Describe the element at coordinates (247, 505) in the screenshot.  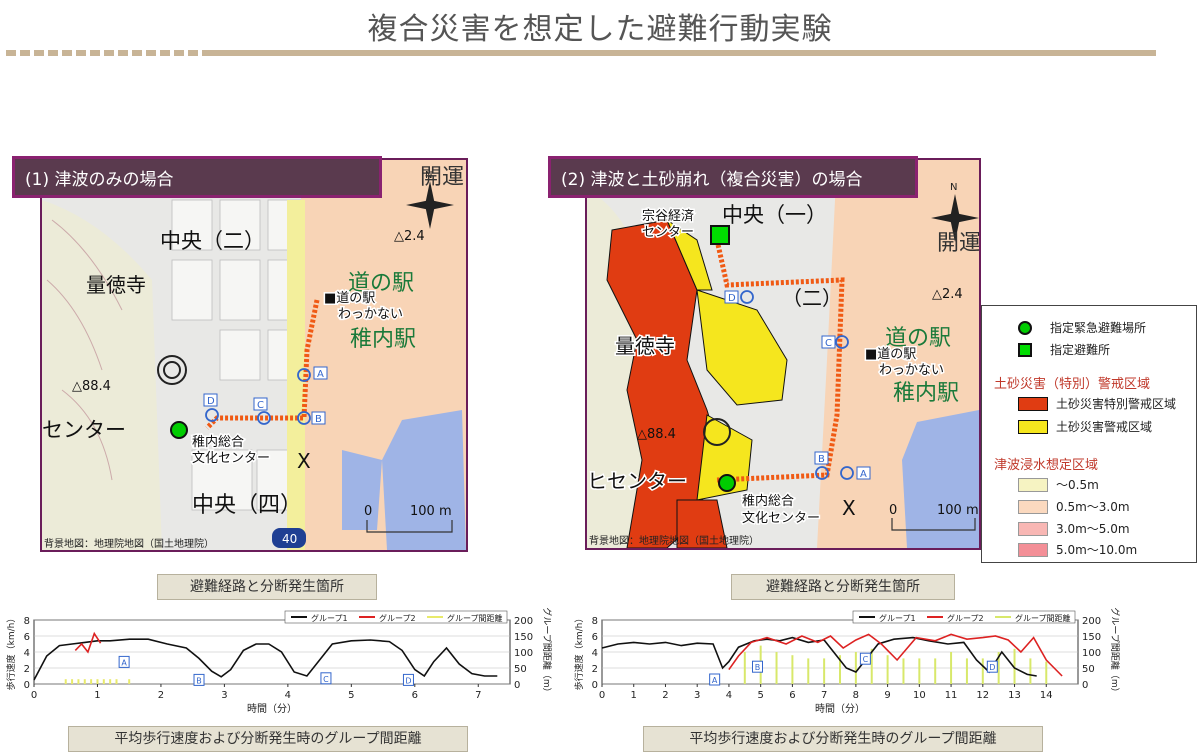
I see `map1-area-bottom: 中央（四）` at that location.